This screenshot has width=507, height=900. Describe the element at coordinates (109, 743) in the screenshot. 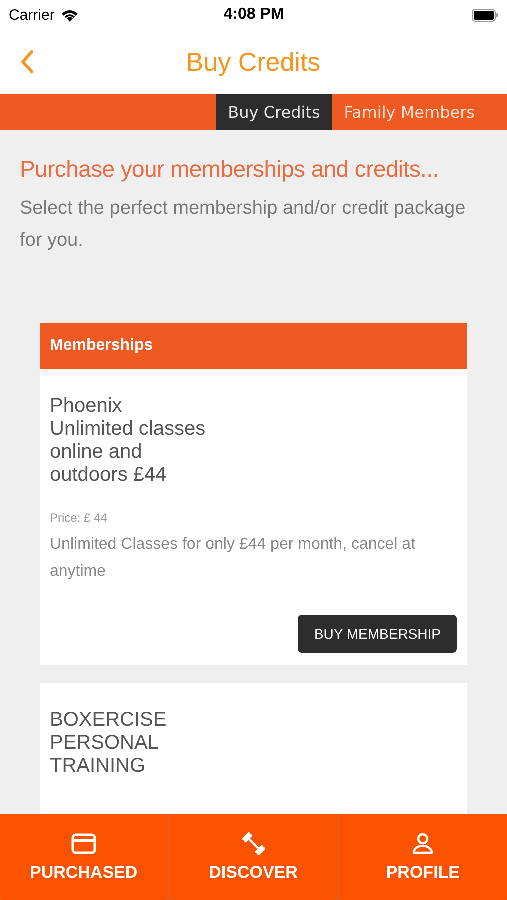

I see `package-title: BOXERCISE PERSONAL TRAINING` at that location.